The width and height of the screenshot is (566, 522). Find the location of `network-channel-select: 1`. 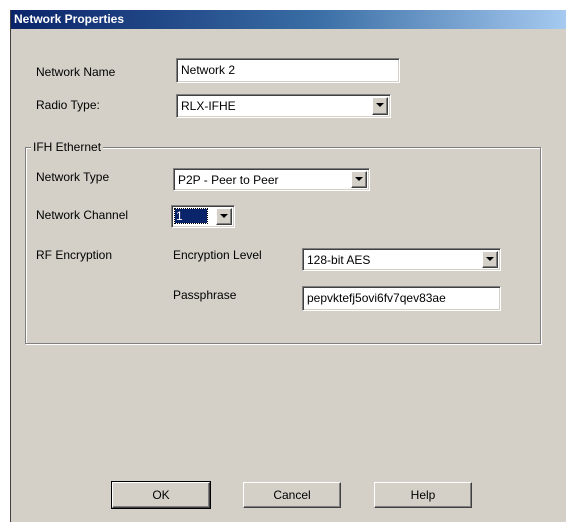

network-channel-select: 1 is located at coordinates (203, 216).